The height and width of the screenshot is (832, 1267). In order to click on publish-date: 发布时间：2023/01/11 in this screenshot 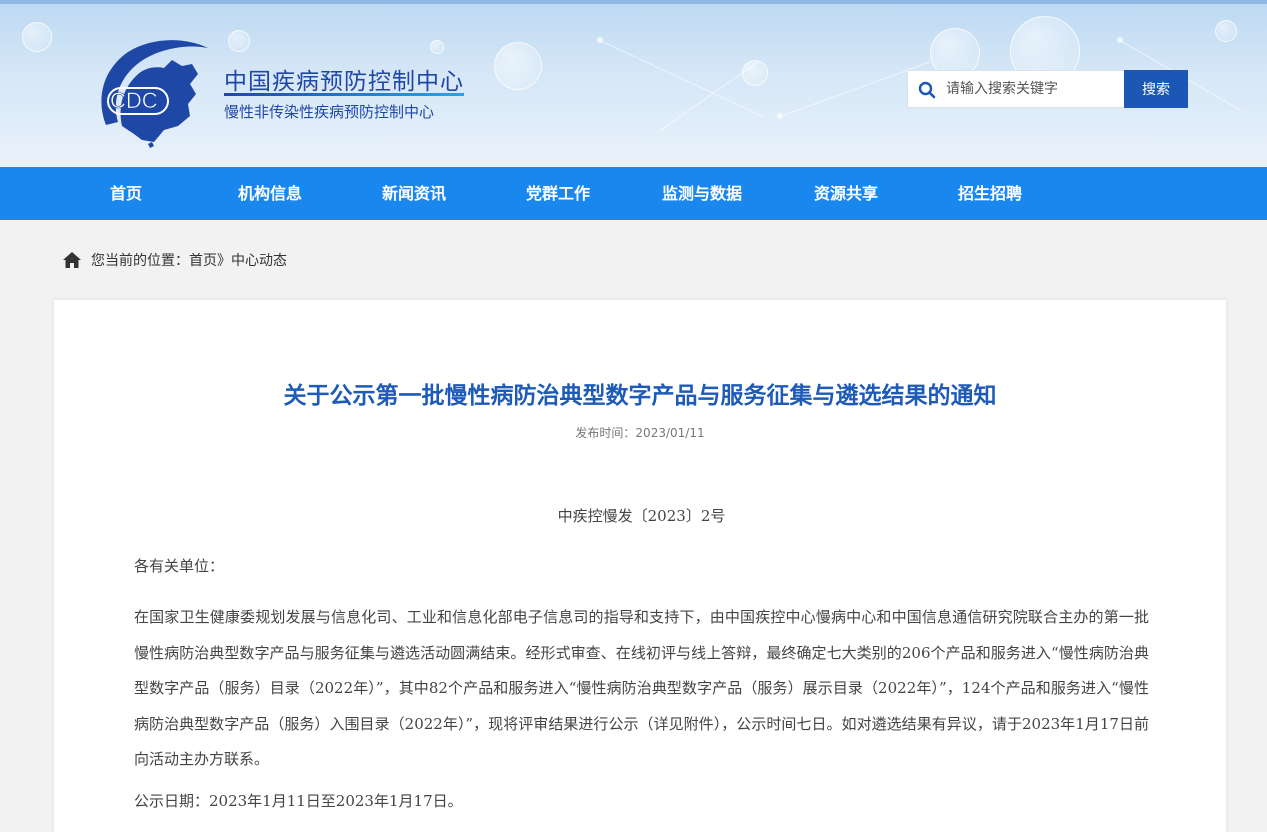, I will do `click(640, 432)`.